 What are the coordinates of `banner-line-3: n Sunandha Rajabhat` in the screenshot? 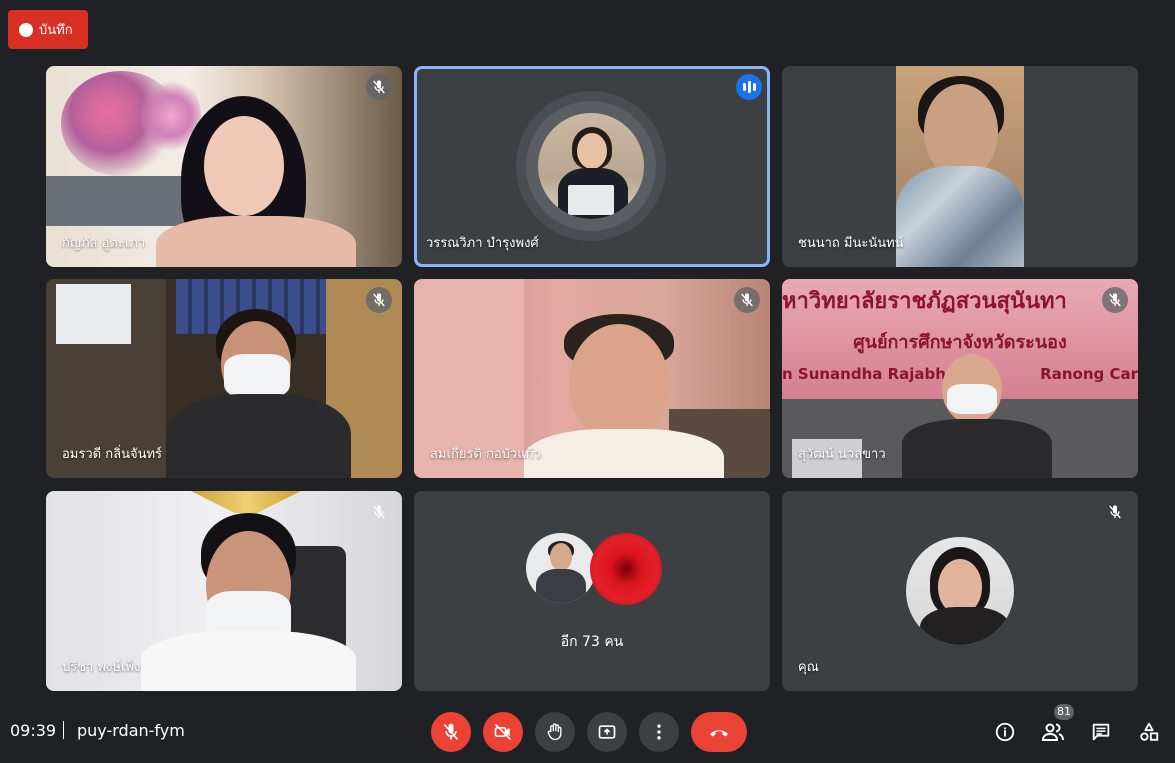 It's located at (873, 374).